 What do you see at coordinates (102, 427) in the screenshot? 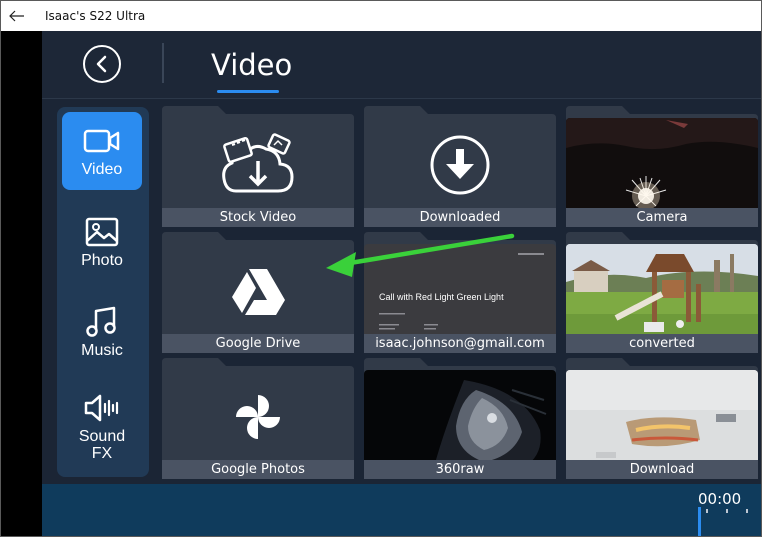
I see `sidebar-item-sound-fx: Sound FX` at bounding box center [102, 427].